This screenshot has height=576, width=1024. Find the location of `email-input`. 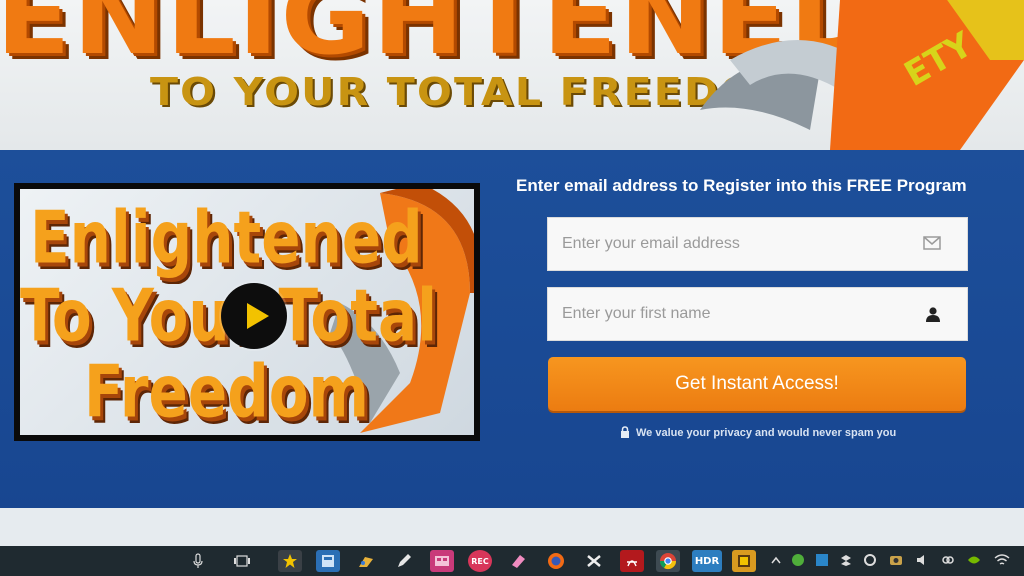

email-input is located at coordinates (742, 244).